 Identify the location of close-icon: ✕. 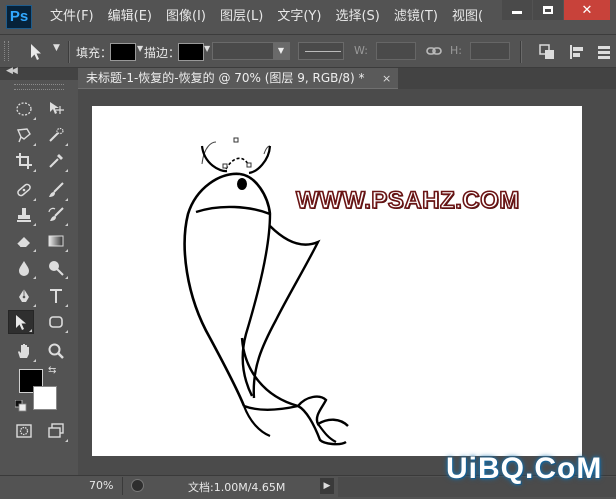
(587, 10).